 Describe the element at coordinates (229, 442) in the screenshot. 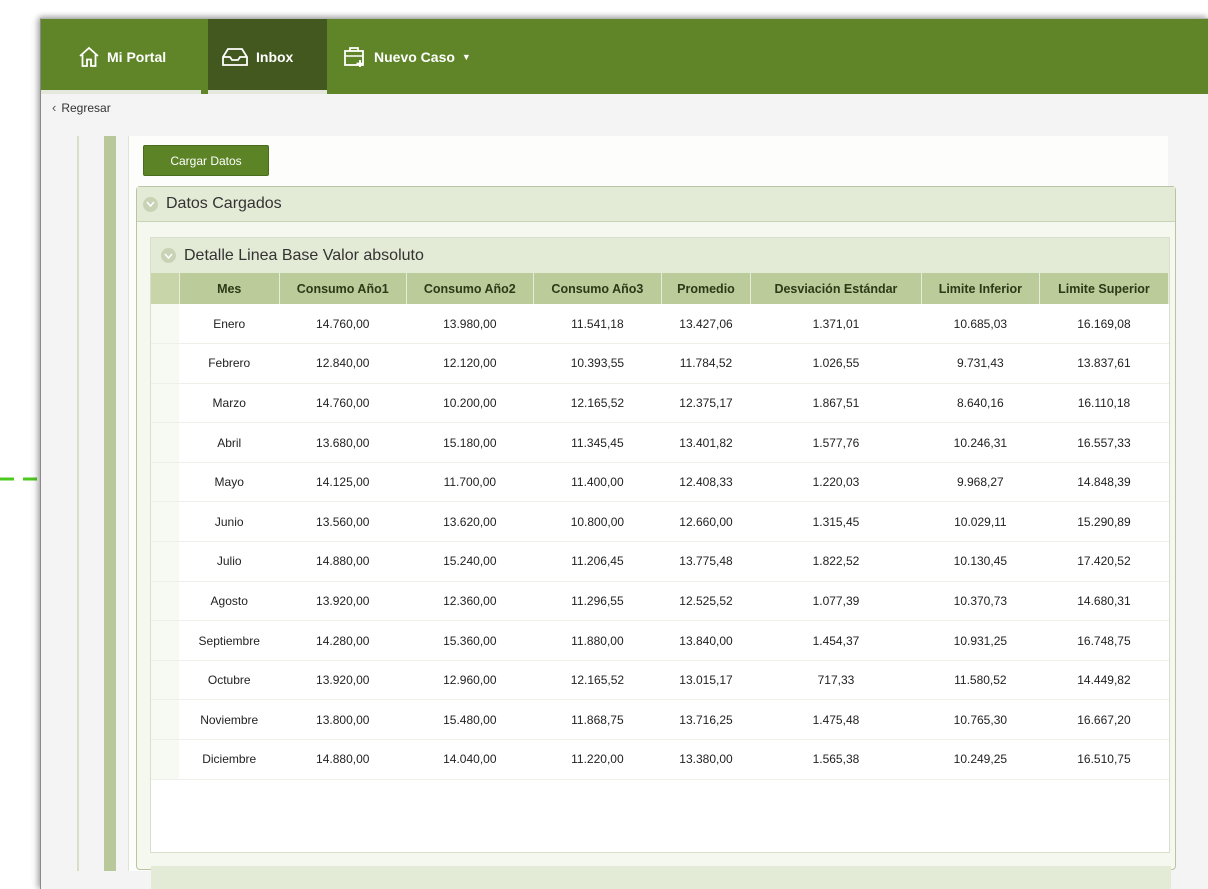

I see `table-cell: Abril` at that location.